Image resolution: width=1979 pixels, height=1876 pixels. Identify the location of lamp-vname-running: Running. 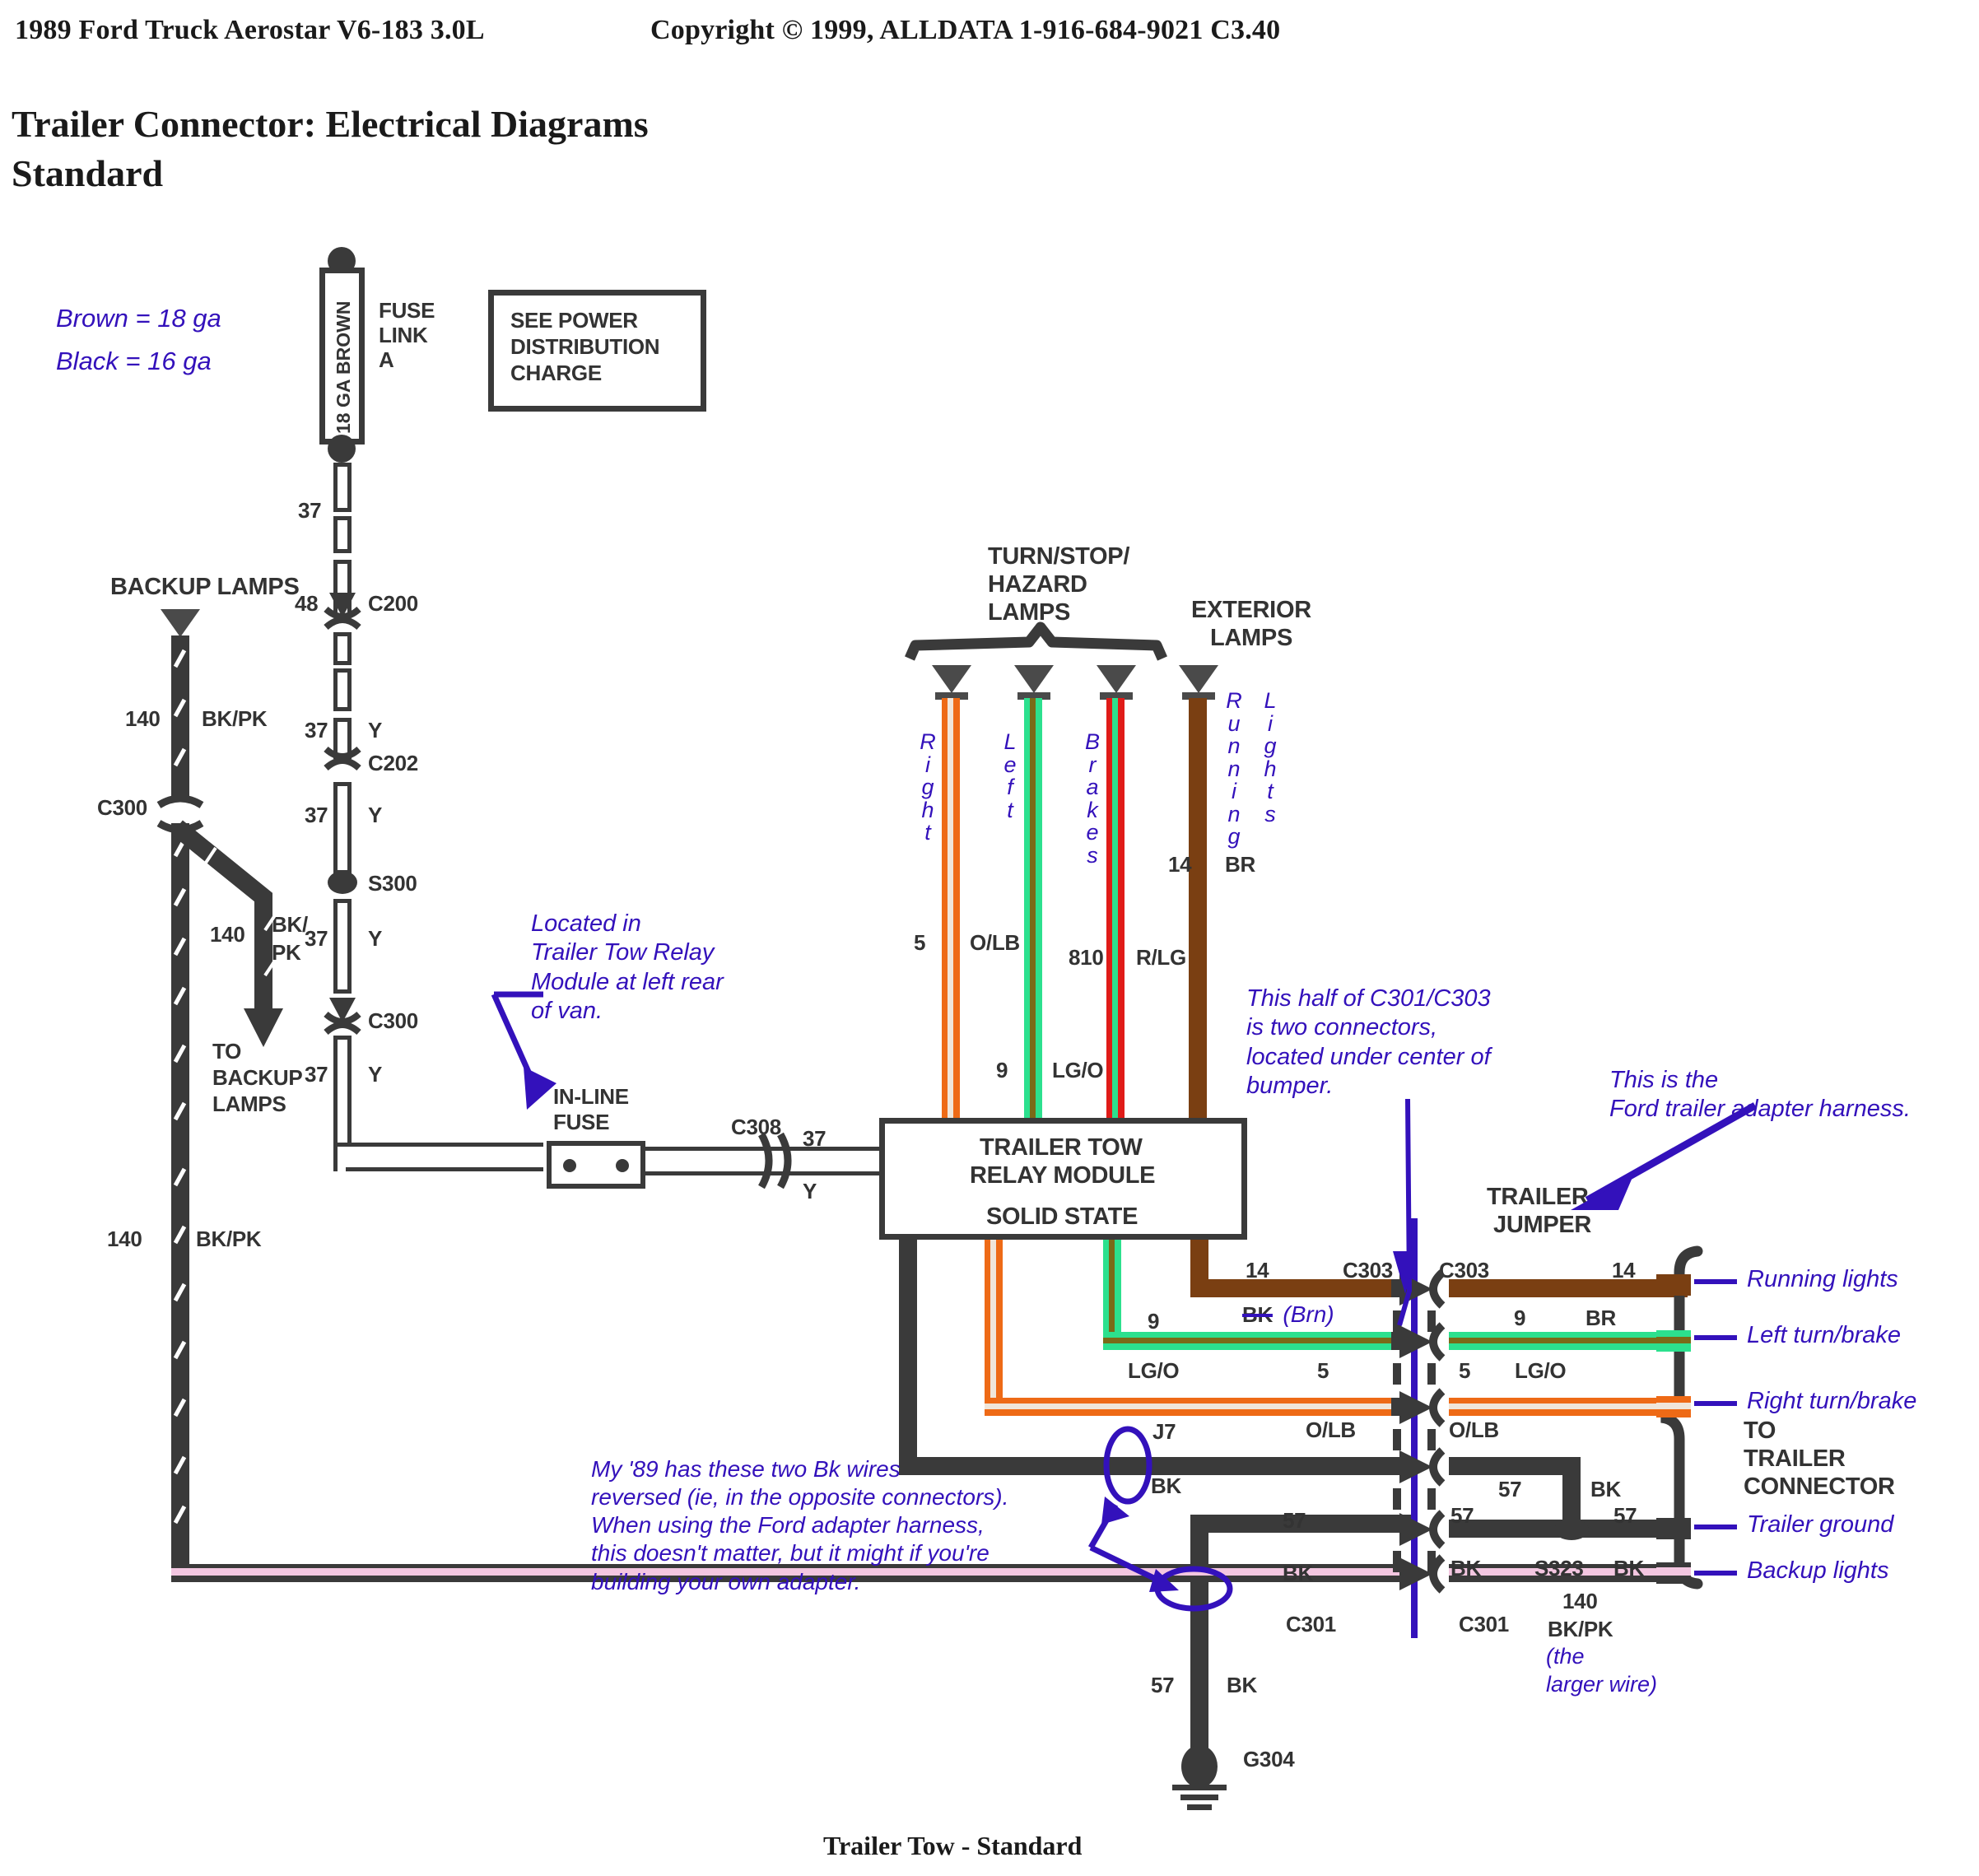
(1234, 769).